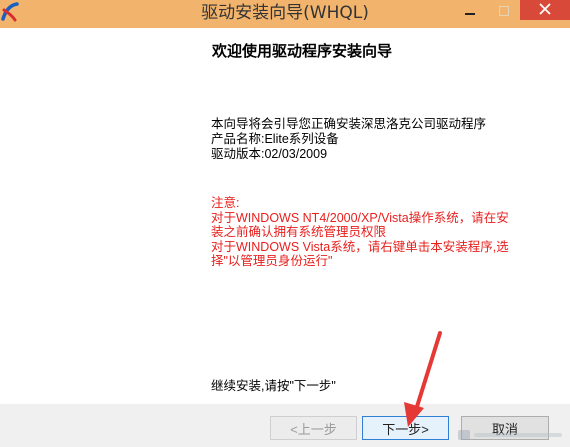 This screenshot has height=447, width=570. Describe the element at coordinates (349, 124) in the screenshot. I see `intro-line: 本向导将会引导您正确安装深思洛克公司驱动程序` at that location.